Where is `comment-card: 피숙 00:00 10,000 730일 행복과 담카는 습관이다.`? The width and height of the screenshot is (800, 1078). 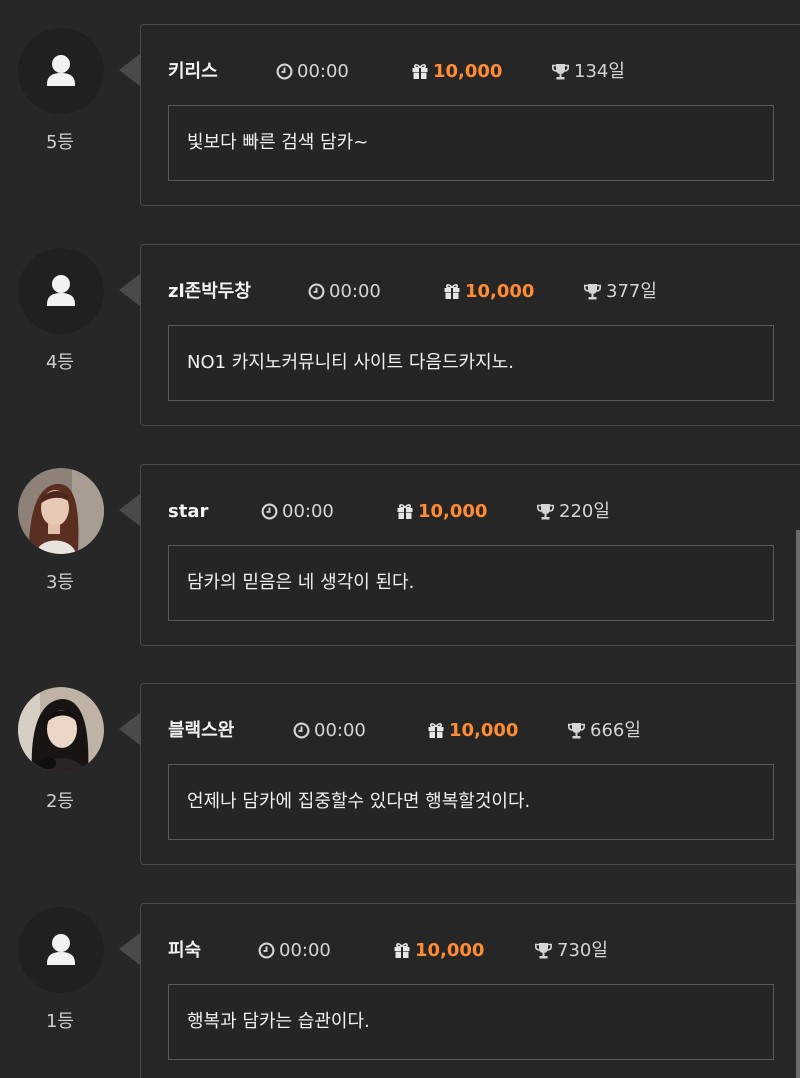
comment-card: 피숙 00:00 10,000 730일 행복과 담카는 습관이다. is located at coordinates (470, 990).